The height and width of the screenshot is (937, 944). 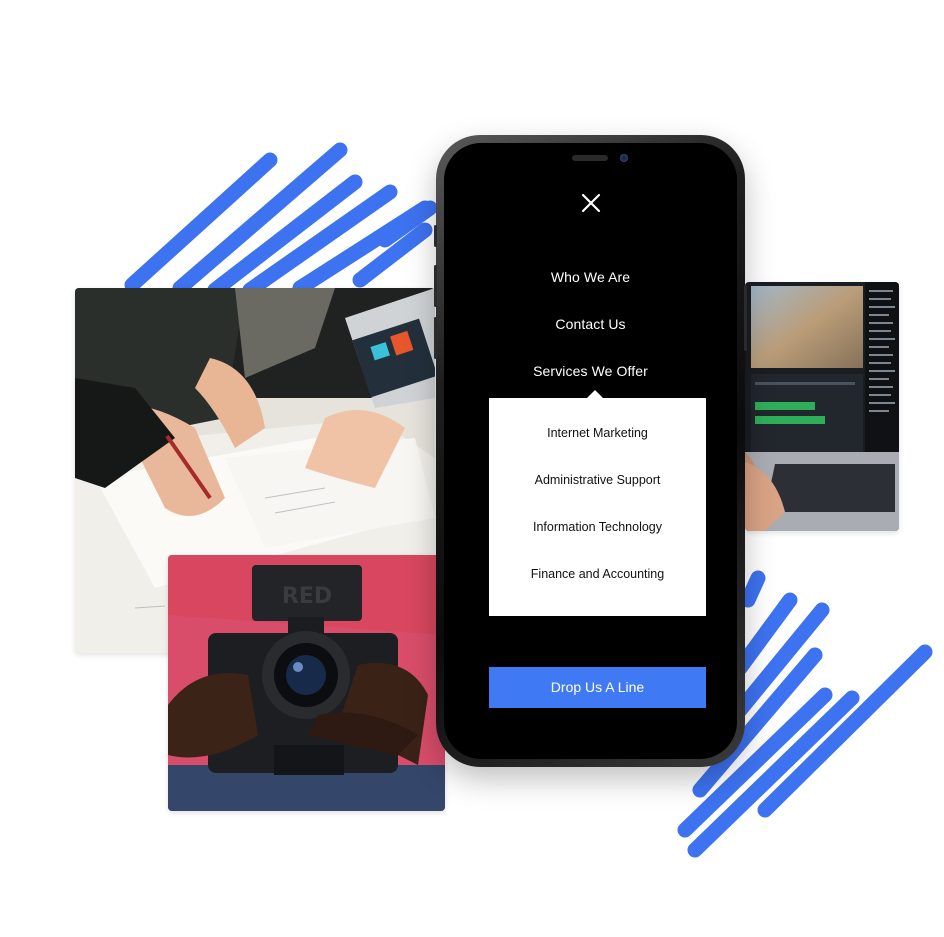 I want to click on camera-brand-text: RED, so click(x=307, y=596).